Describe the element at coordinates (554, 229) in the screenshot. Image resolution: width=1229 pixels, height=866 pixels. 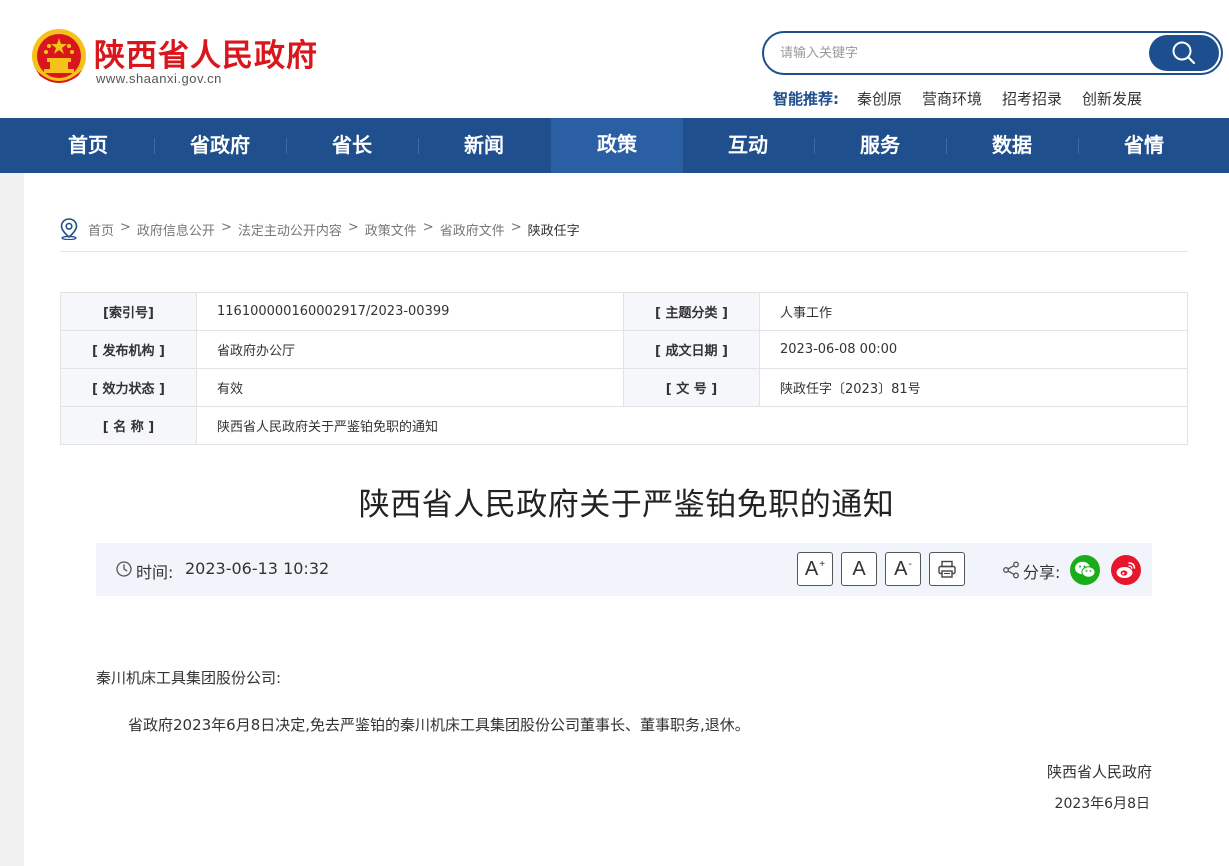
I see `breadcrumb-current: 陕政任字` at that location.